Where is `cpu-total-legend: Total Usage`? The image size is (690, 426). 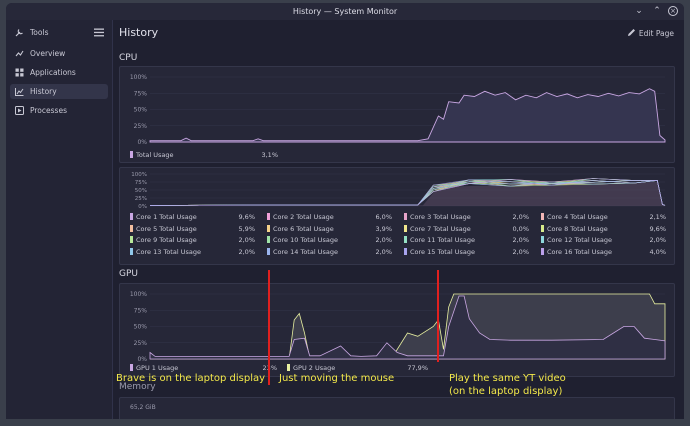 cpu-total-legend: Total Usage is located at coordinates (152, 155).